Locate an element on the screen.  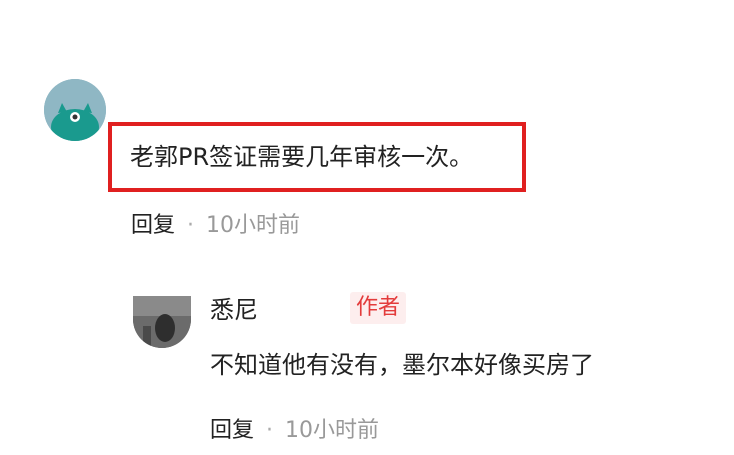
comment-reply-button: 回复 is located at coordinates (153, 225).